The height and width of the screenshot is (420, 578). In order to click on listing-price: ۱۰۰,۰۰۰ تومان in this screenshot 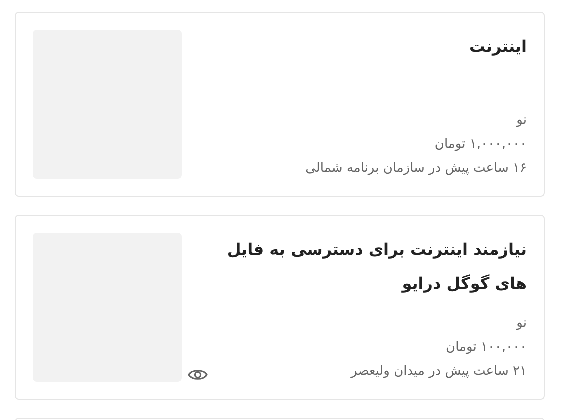, I will do `click(486, 348)`.